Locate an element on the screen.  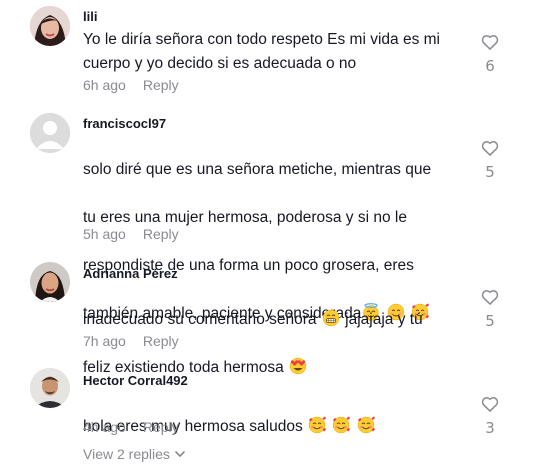
beaming-face-with-smiling-eyes-icon is located at coordinates (331, 318).